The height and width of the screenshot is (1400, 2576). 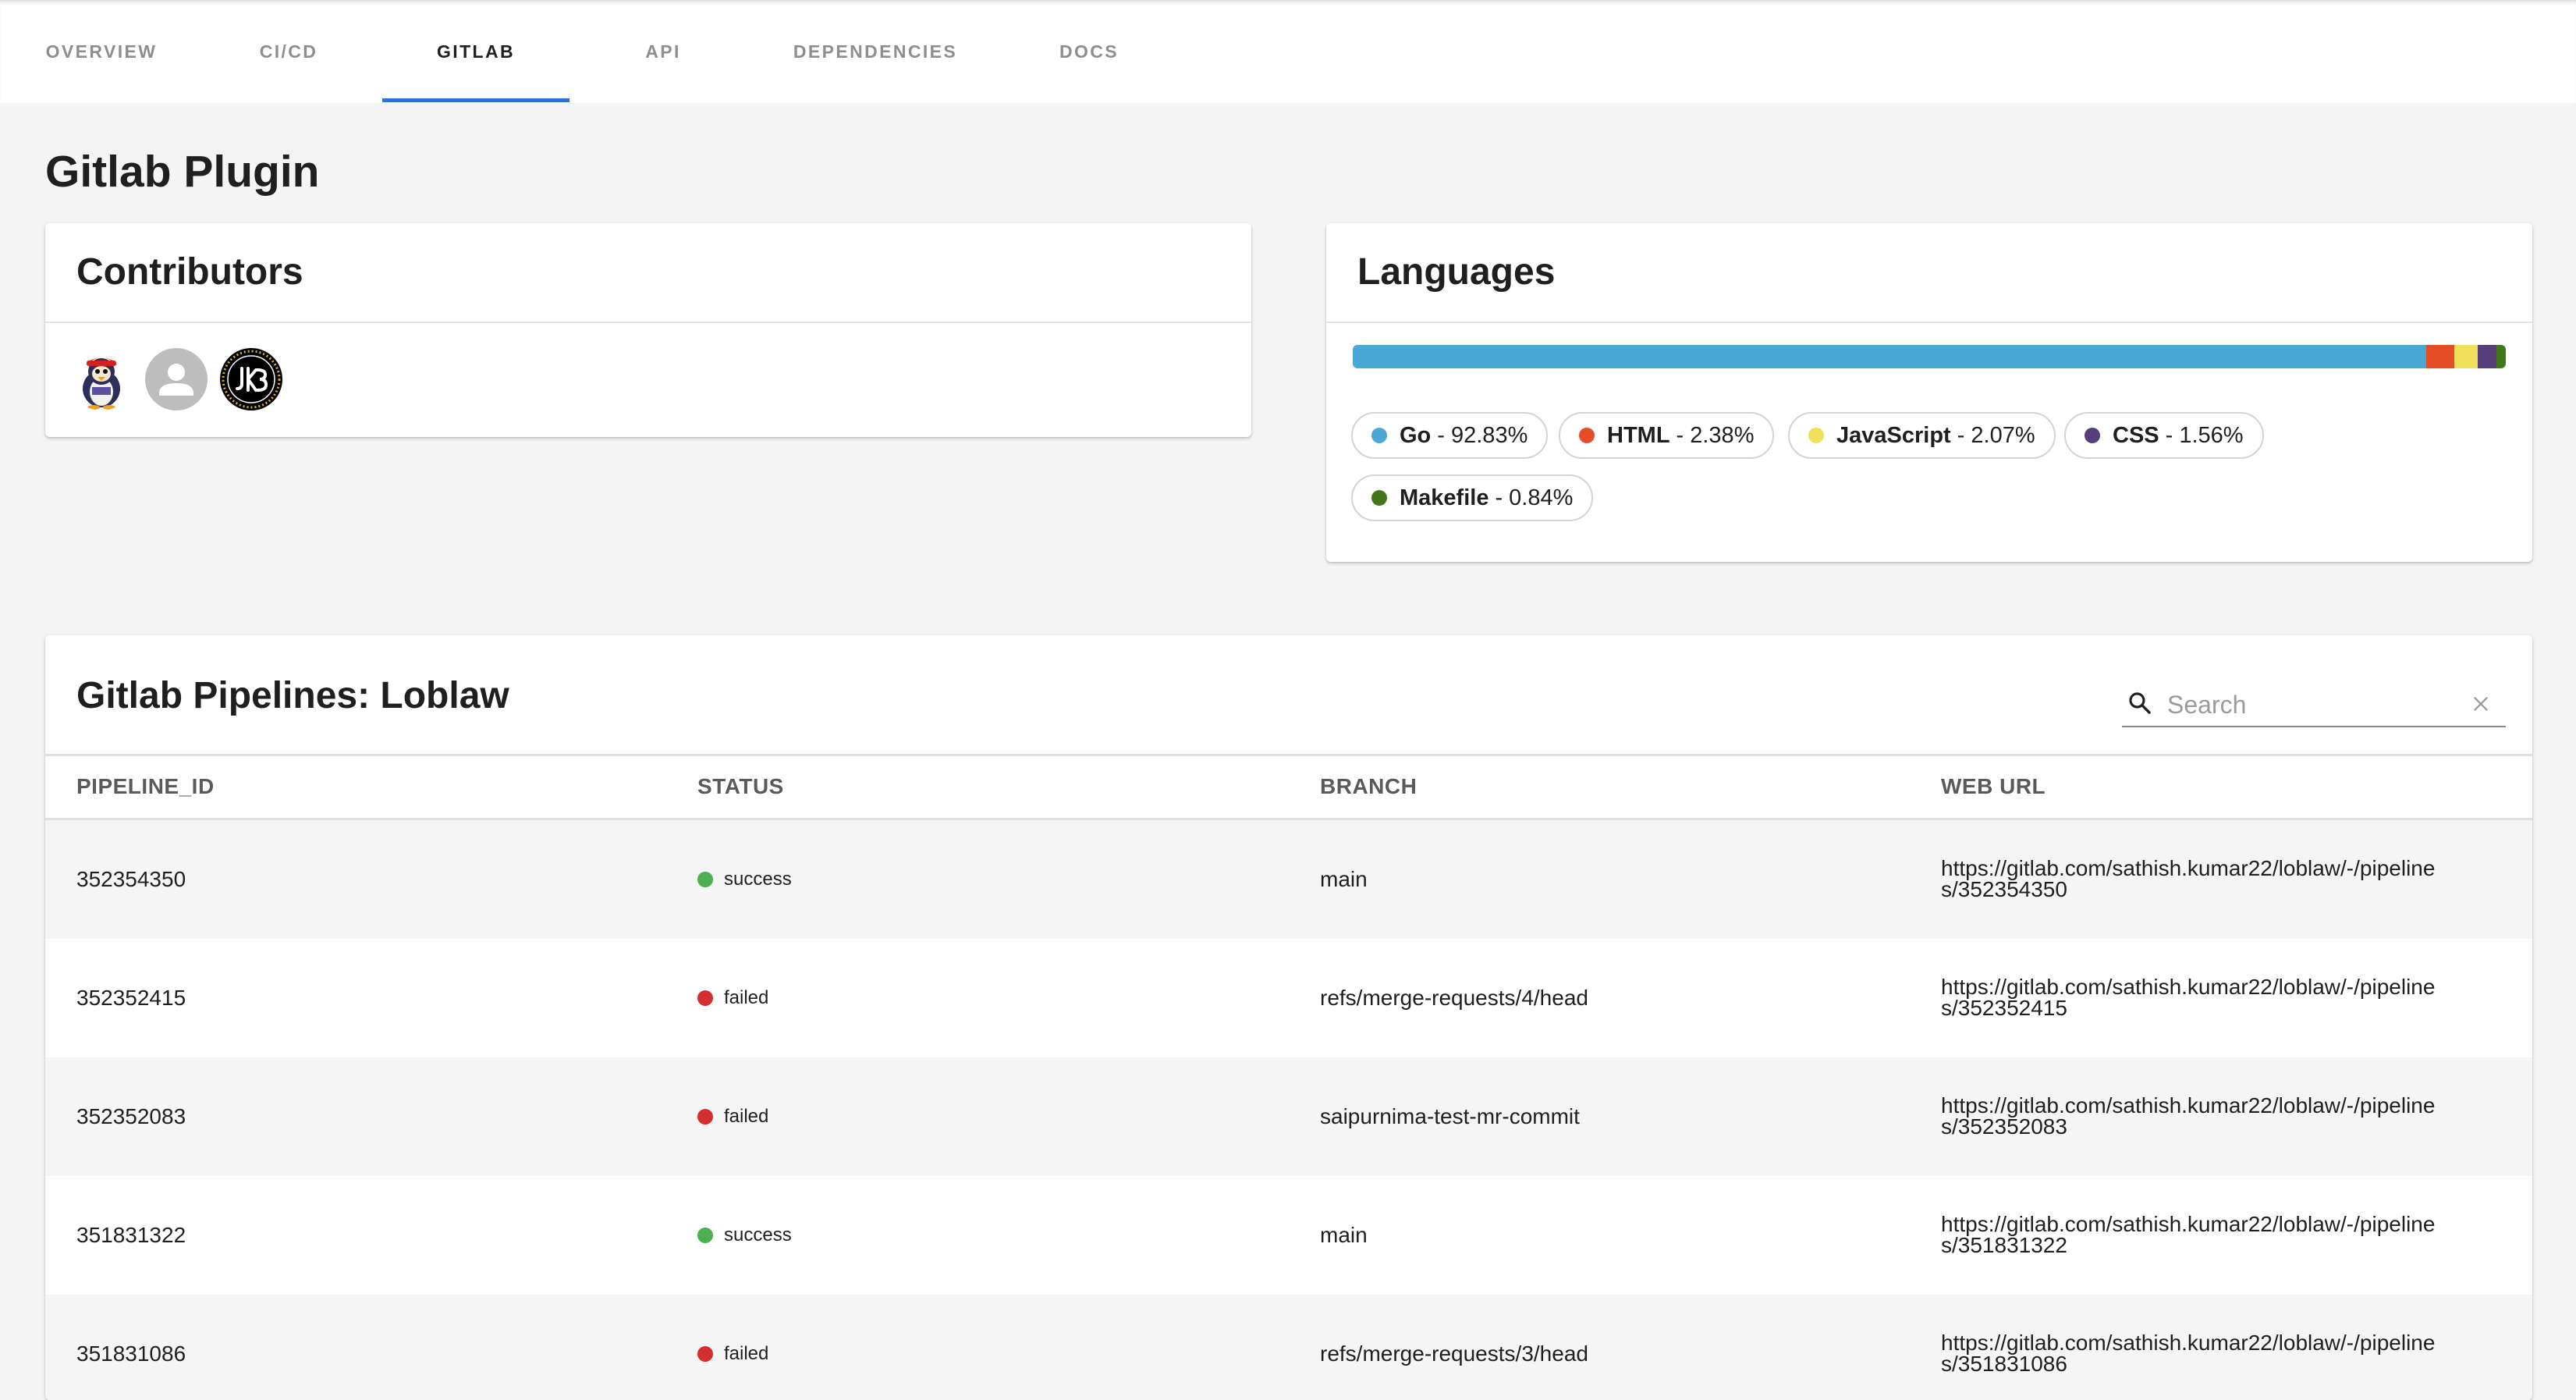 I want to click on branch-name: refs/merge-requests/3/head, so click(x=1454, y=1353).